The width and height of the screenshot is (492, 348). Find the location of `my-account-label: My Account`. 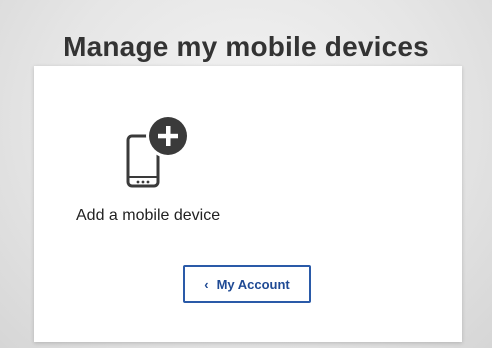

my-account-label: My Account is located at coordinates (253, 284).